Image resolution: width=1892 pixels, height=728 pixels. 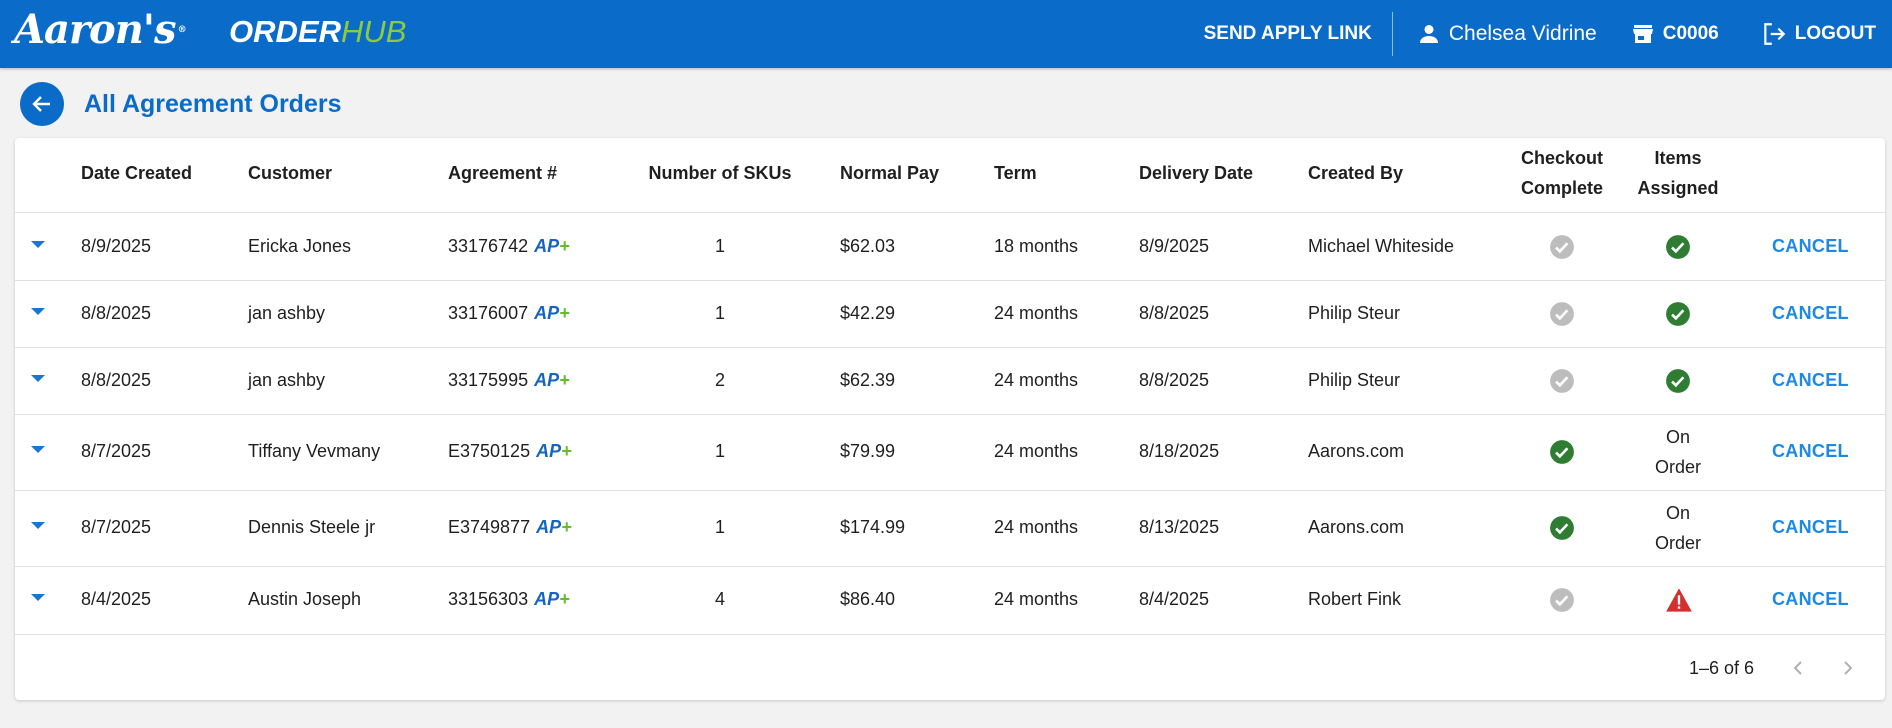 I want to click on registered-mark: ®, so click(x=182, y=30).